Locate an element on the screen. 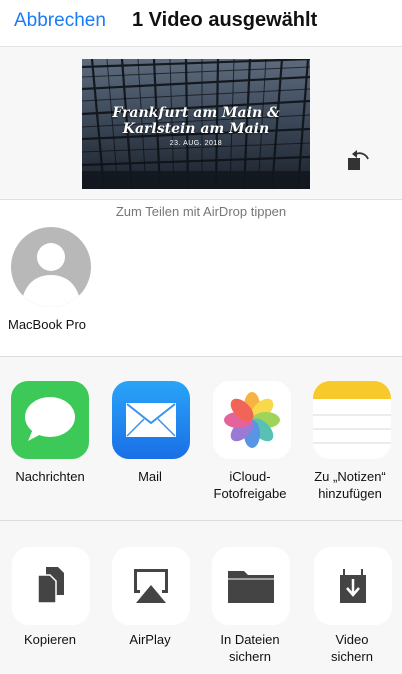 The width and height of the screenshot is (402, 674). airdrop-device-macbook-pro: MacBook Pro is located at coordinates (53, 281).